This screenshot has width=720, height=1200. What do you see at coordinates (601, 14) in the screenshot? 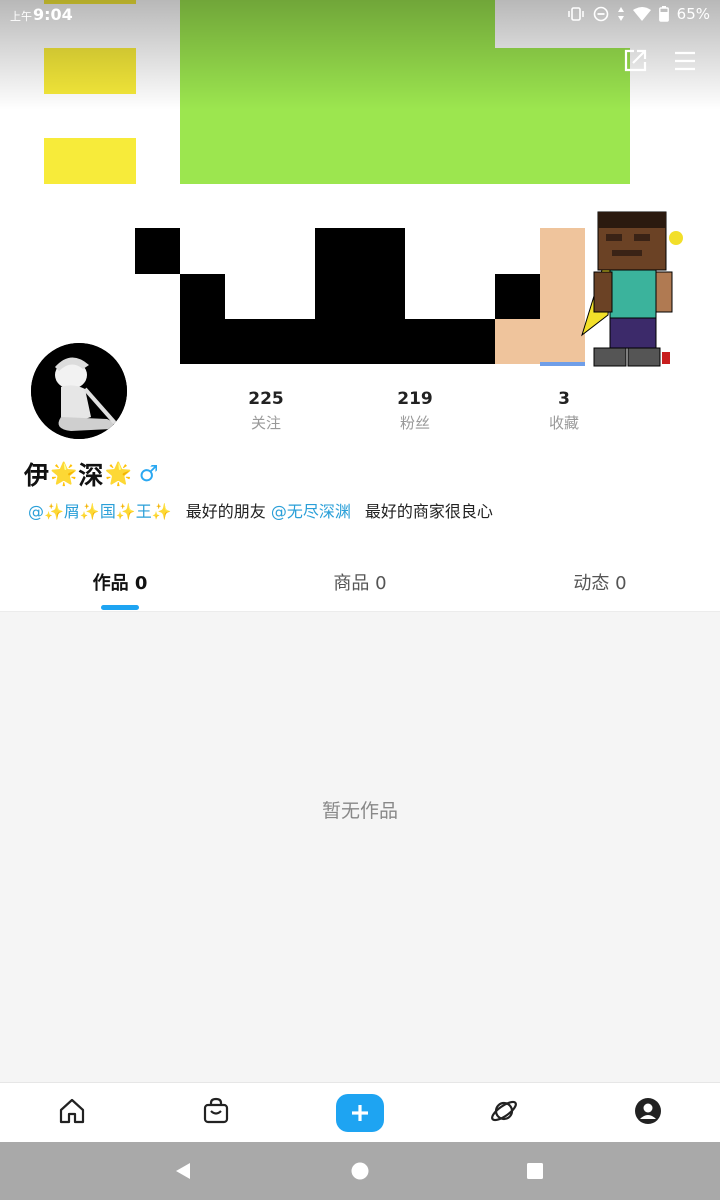
I see `dnd-icon` at bounding box center [601, 14].